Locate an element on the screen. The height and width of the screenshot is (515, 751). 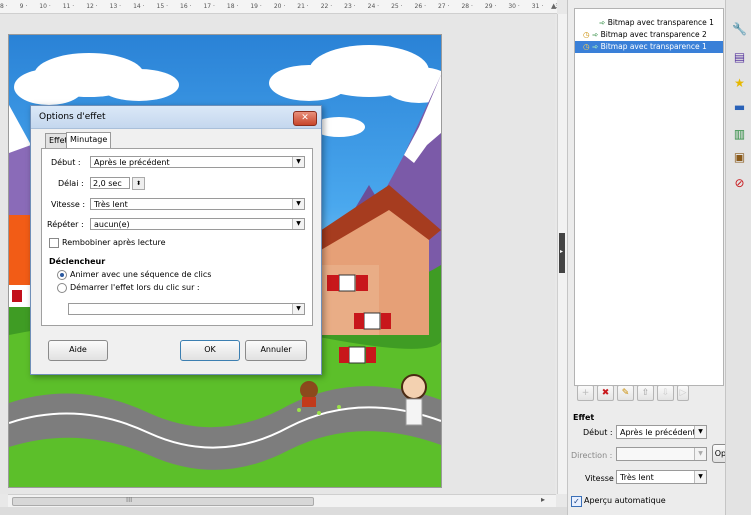
star-icon: ★ is located at coordinates (739, 83).